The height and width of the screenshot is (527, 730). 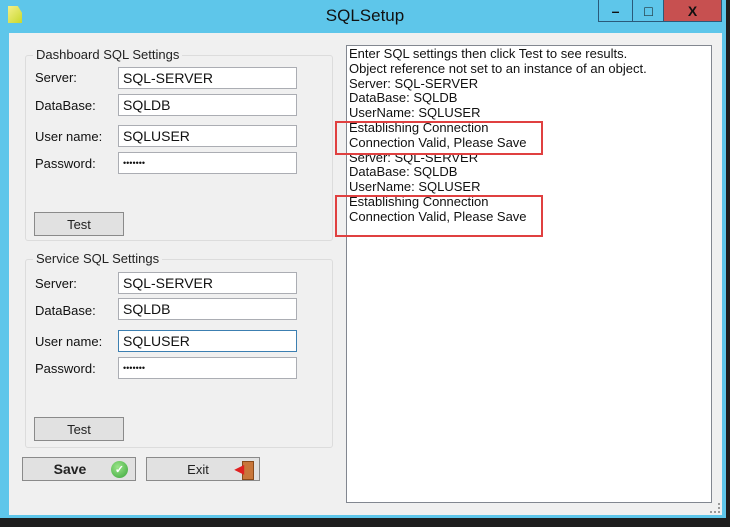 I want to click on dashboard-group-title: Dashboard SQL Settings, so click(x=108, y=54).